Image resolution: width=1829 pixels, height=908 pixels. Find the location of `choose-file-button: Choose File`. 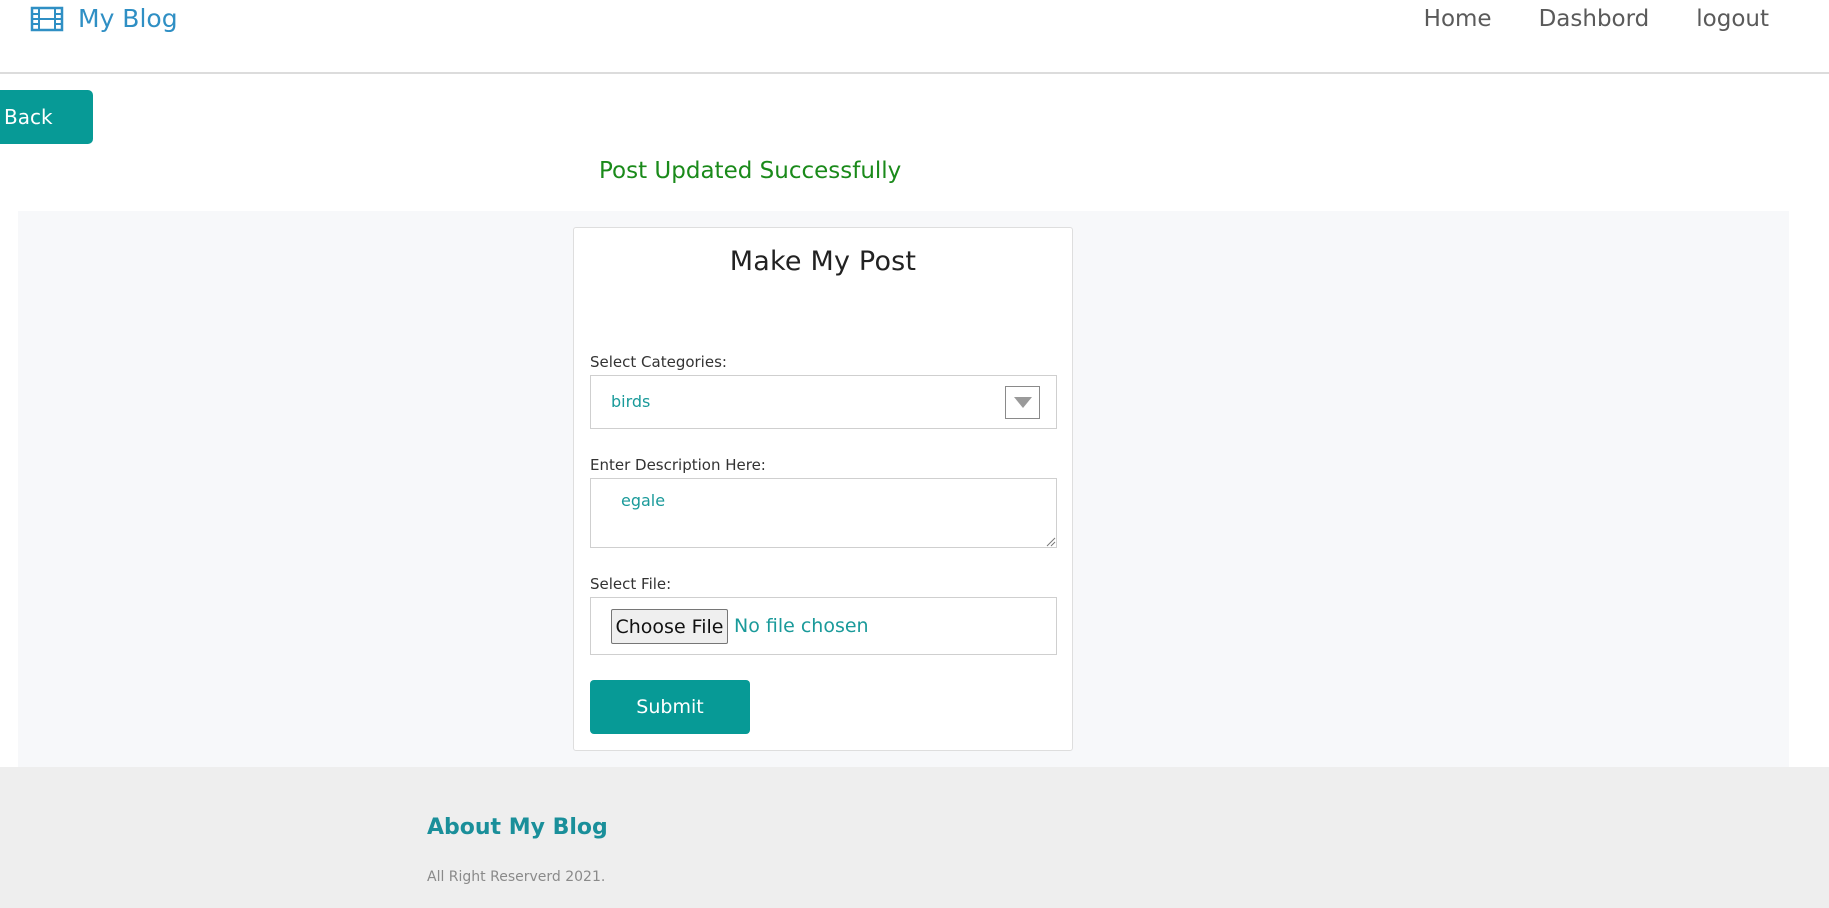

choose-file-button: Choose File is located at coordinates (669, 626).